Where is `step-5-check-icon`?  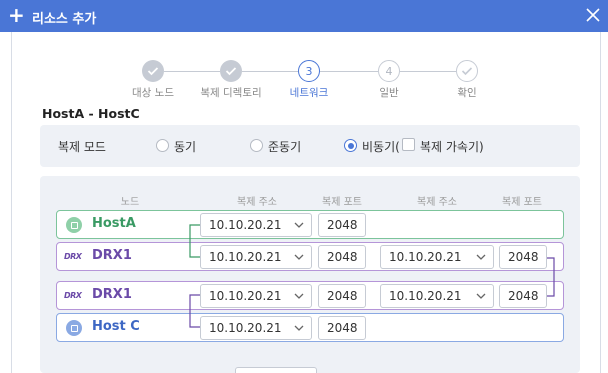
step-5-check-icon is located at coordinates (467, 71).